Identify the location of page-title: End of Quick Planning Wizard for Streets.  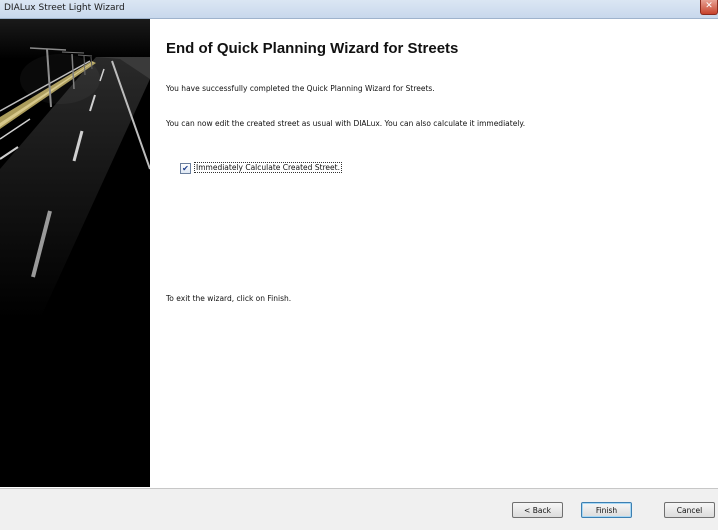
(312, 48).